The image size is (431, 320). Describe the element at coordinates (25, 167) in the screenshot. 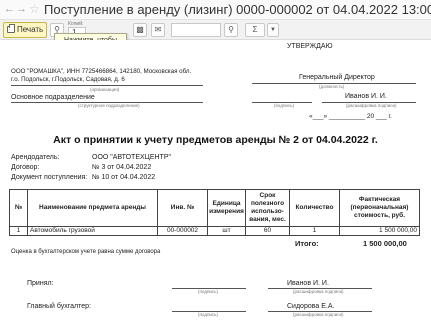

I see `contract-label: Договор:` at that location.